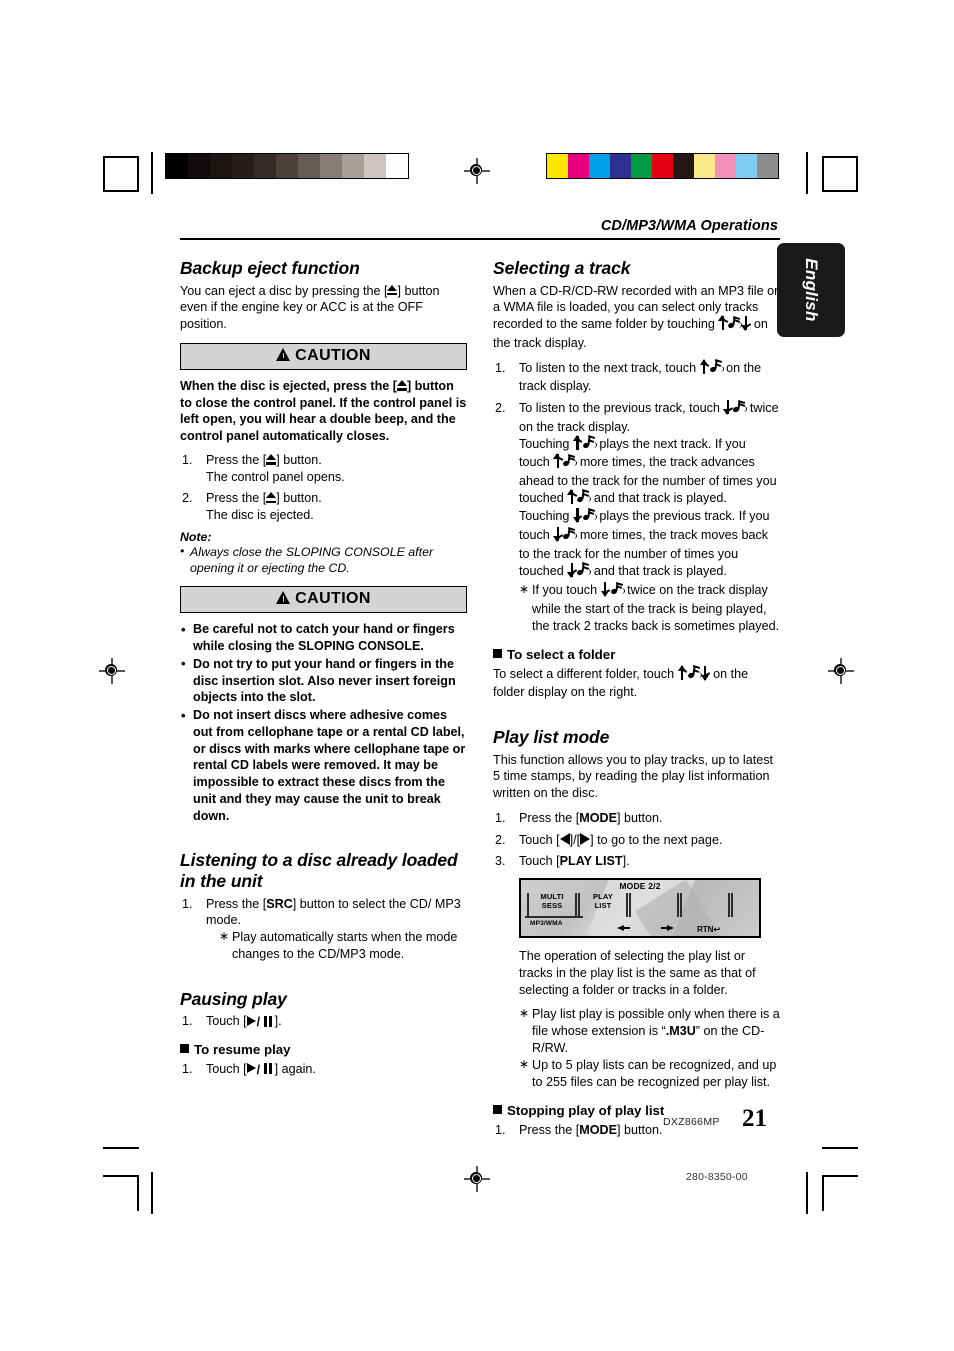 This screenshot has width=954, height=1351. Describe the element at coordinates (287, 166) in the screenshot. I see `grayscale-step-wedge` at that location.